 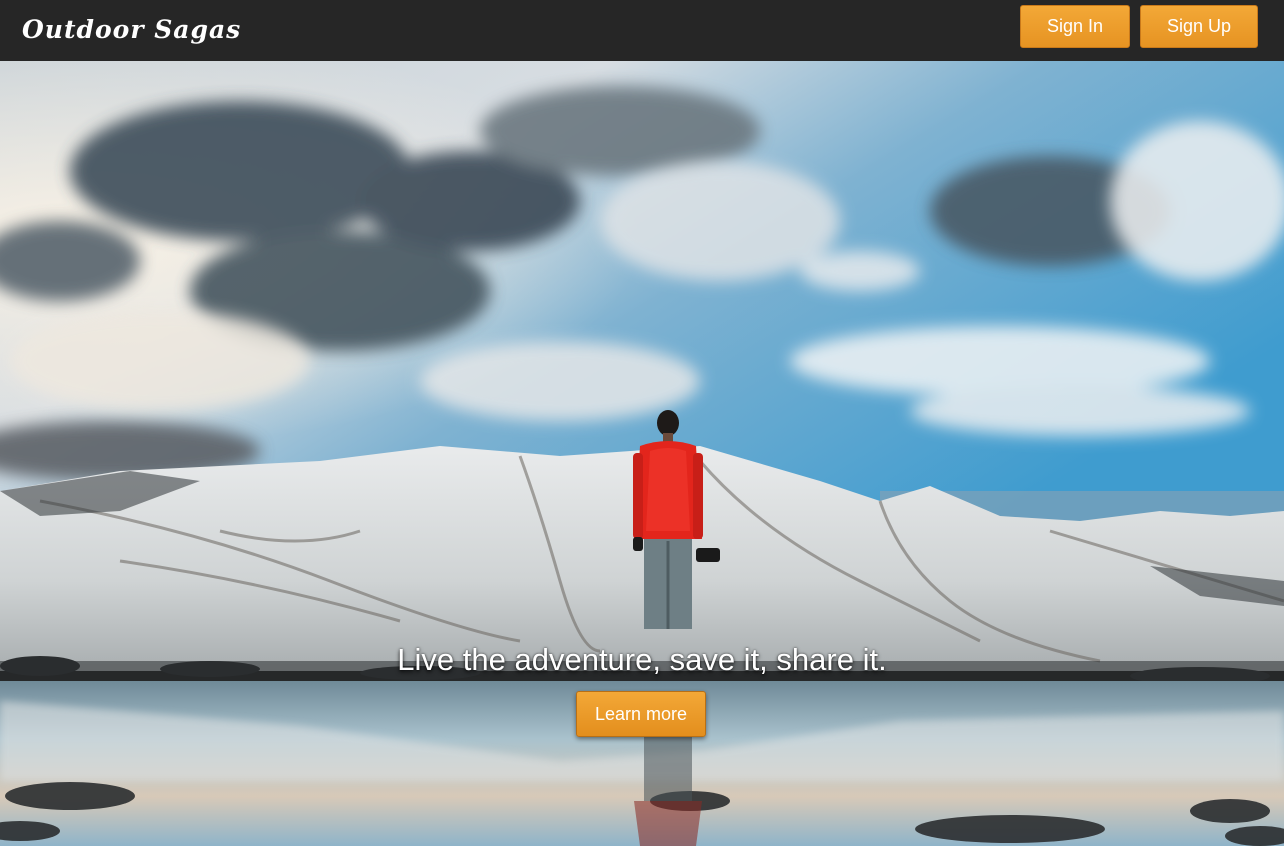 What do you see at coordinates (642, 30) in the screenshot?
I see `top-navbar: Outdoor Sagas Sign In Sign Up` at bounding box center [642, 30].